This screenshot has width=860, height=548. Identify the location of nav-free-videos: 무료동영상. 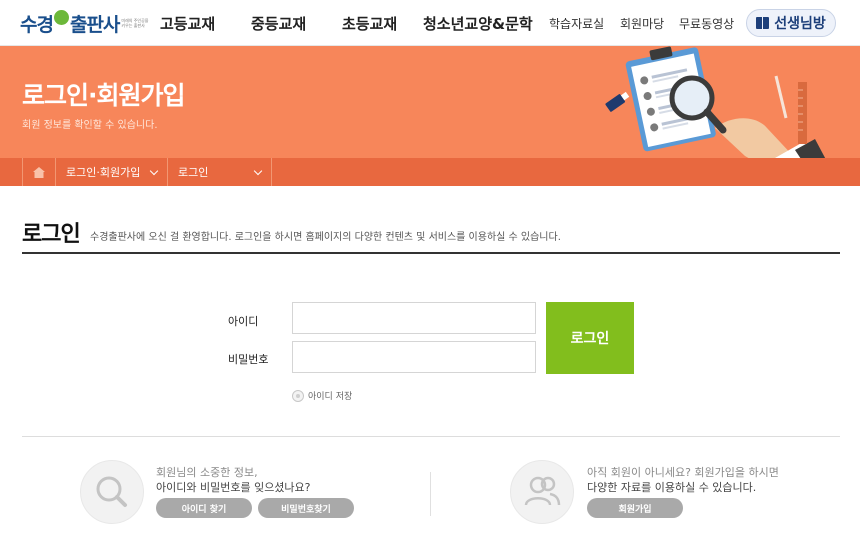
(706, 23).